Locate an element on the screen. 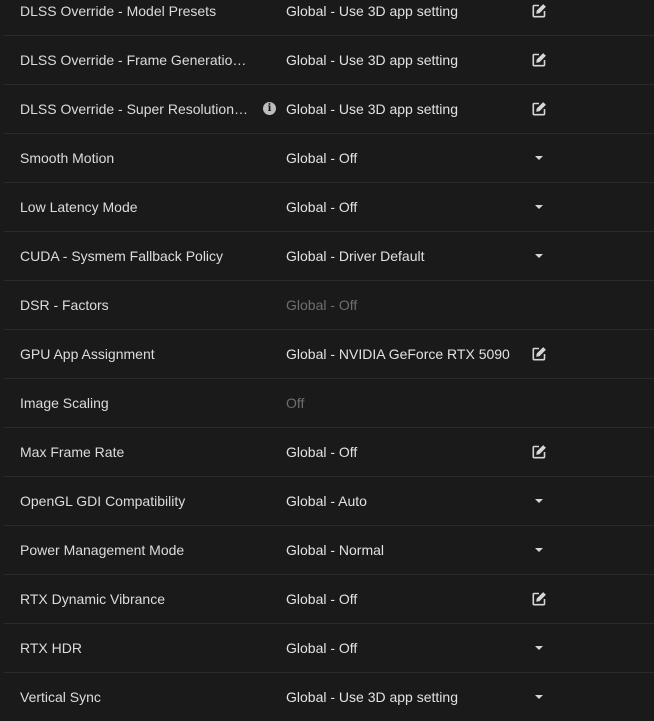 This screenshot has height=721, width=654. setting-row: Smooth Motion Global - Off is located at coordinates (329, 158).